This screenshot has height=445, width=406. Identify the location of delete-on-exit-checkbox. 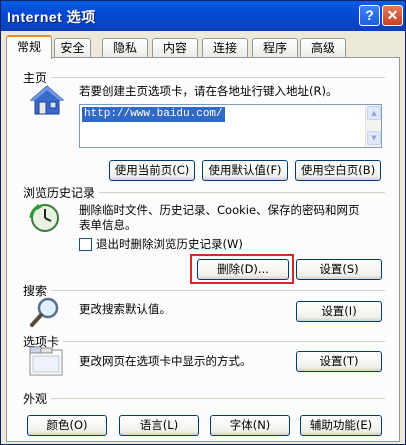
(85, 244).